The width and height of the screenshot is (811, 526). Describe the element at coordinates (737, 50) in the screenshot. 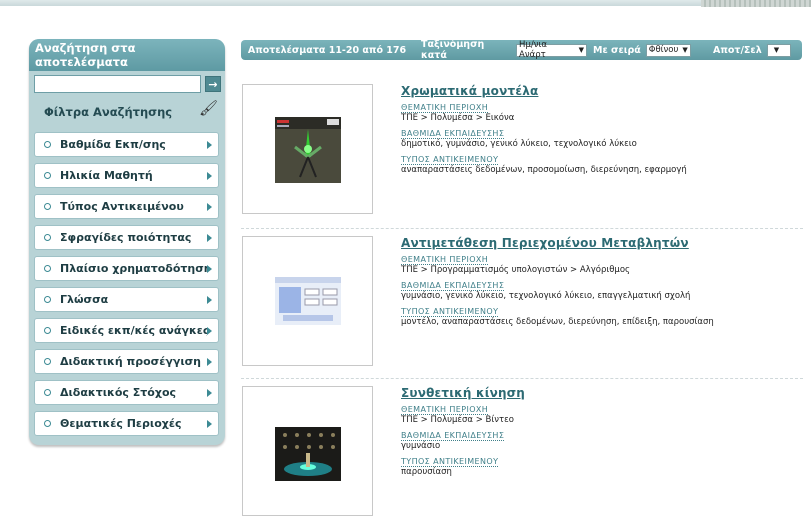

I see `per-page-label: Αποτ/Σελ` at that location.